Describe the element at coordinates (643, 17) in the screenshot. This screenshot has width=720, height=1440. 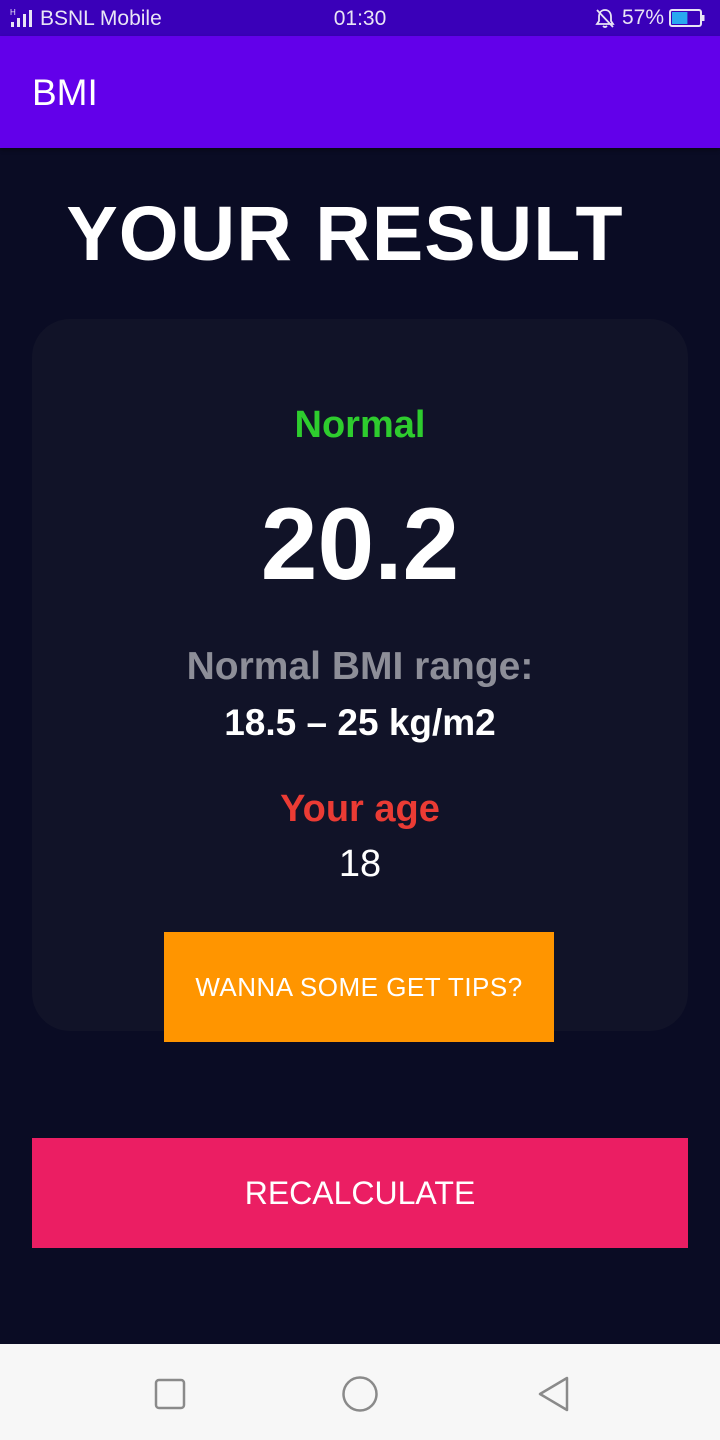
I see `battery-percent: 57%` at that location.